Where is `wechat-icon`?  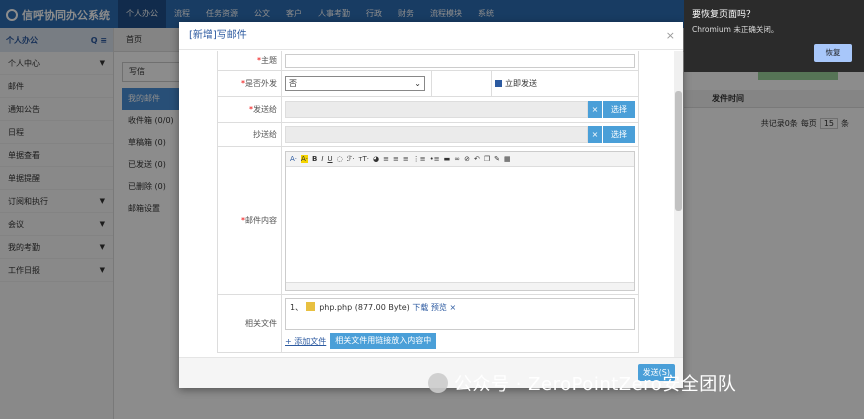 wechat-icon is located at coordinates (438, 383).